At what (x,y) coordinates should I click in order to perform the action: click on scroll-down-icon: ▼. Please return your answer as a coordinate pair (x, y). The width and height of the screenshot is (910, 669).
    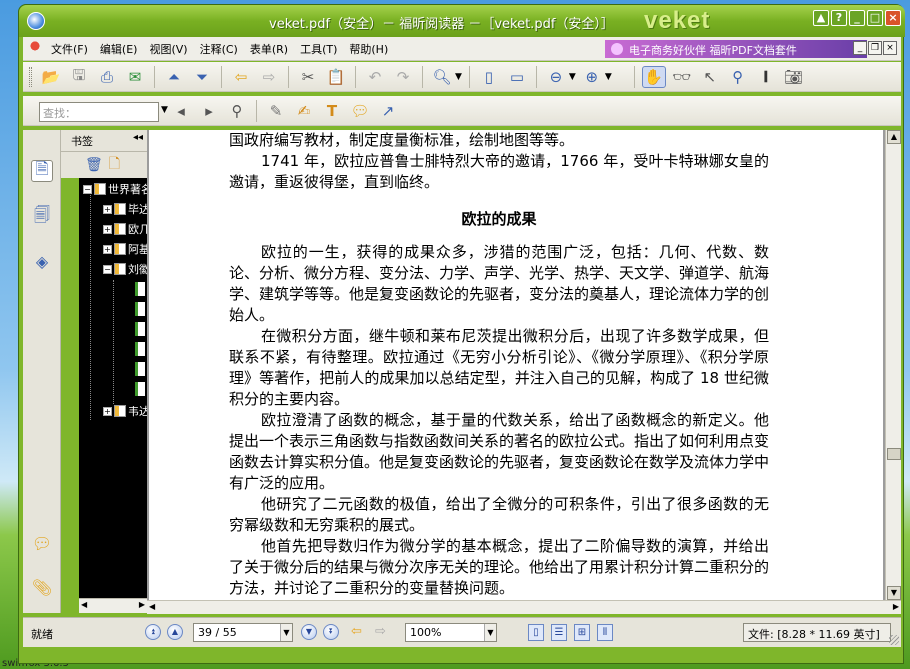
    Looking at the image, I should click on (894, 593).